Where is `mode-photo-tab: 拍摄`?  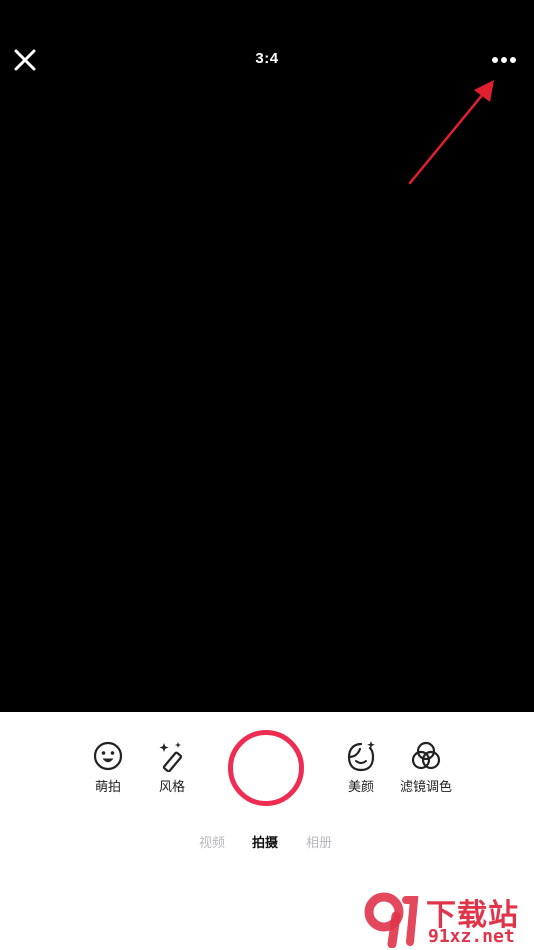 mode-photo-tab: 拍摄 is located at coordinates (265, 841).